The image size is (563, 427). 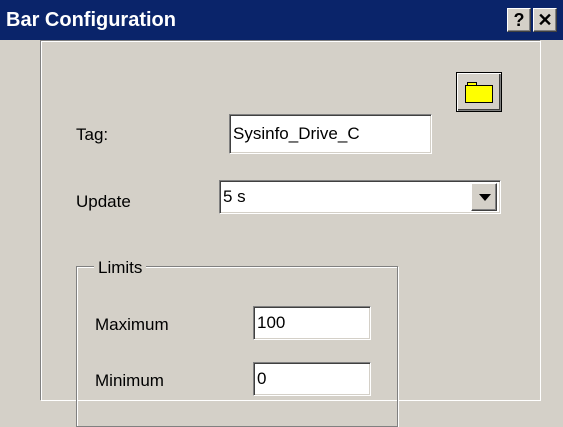 I want to click on close-button: ✕, so click(x=545, y=20).